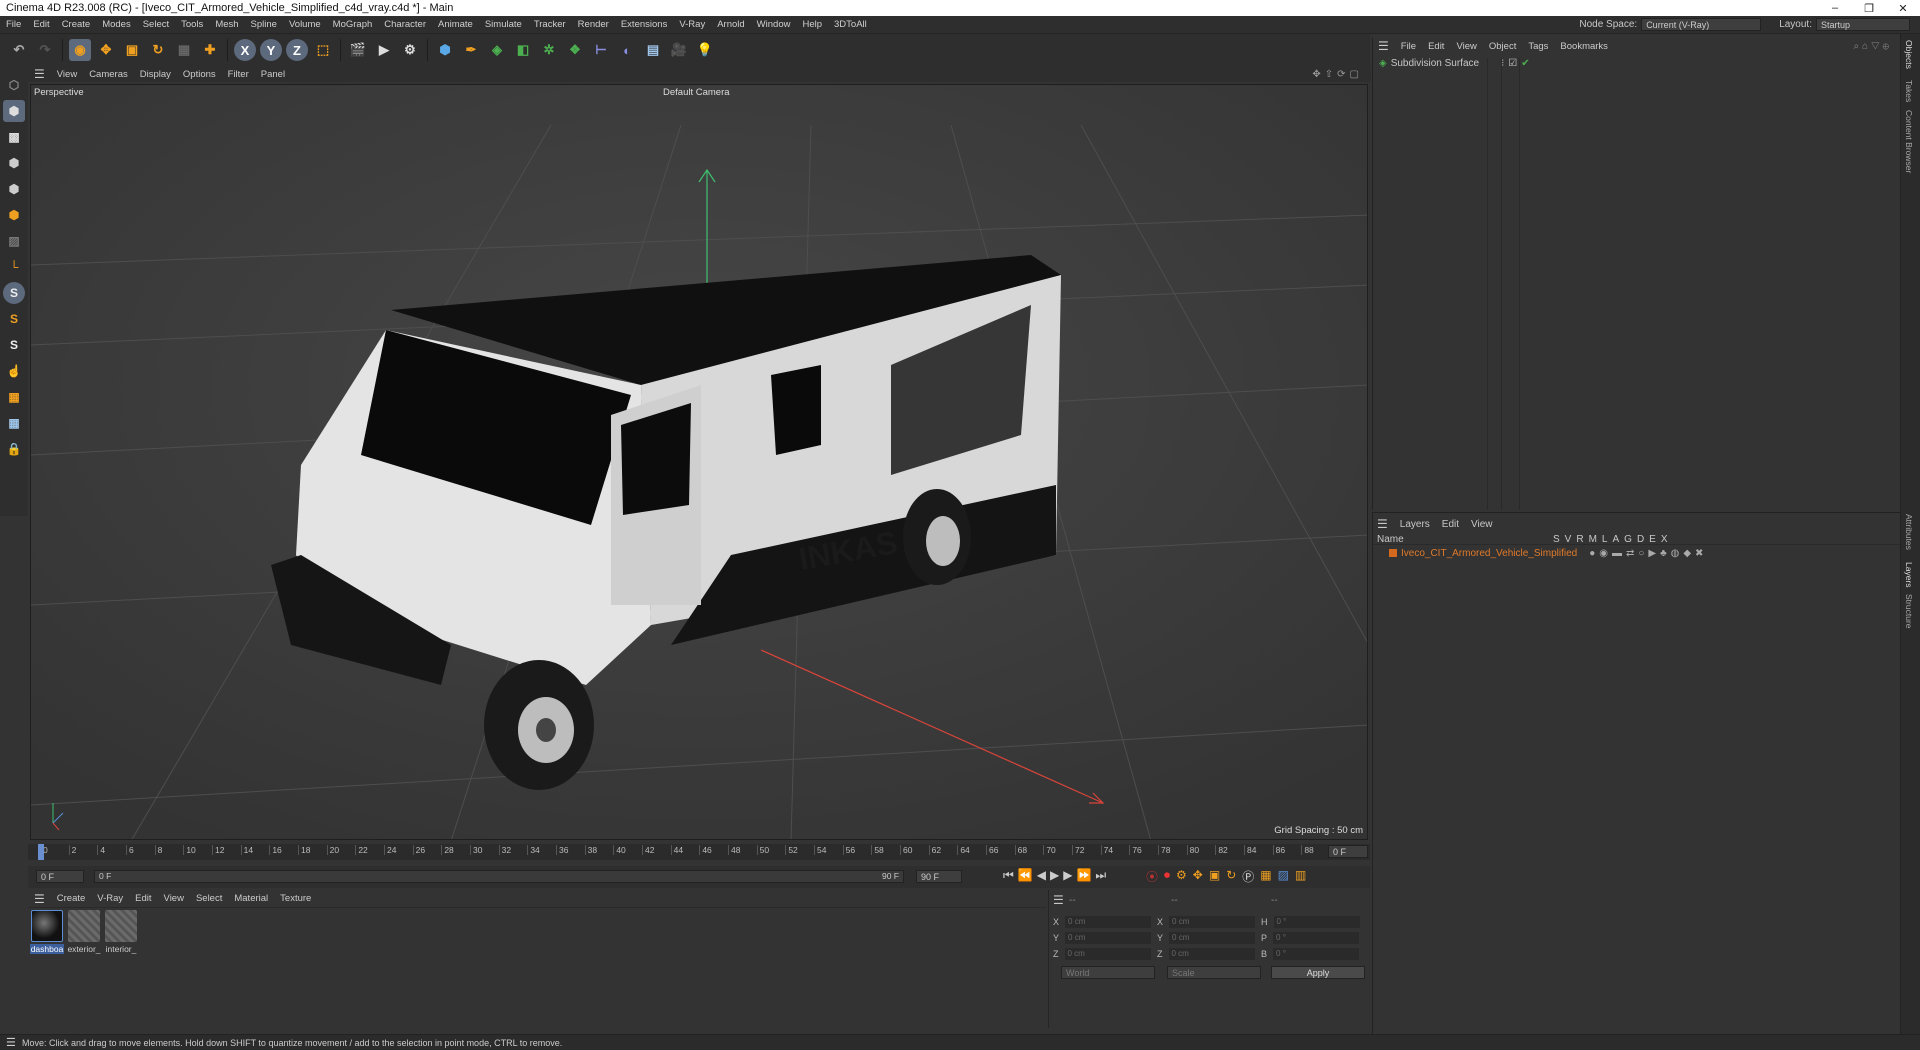  Describe the element at coordinates (353, 24) in the screenshot. I see `menu-mograph: MoGraph` at that location.